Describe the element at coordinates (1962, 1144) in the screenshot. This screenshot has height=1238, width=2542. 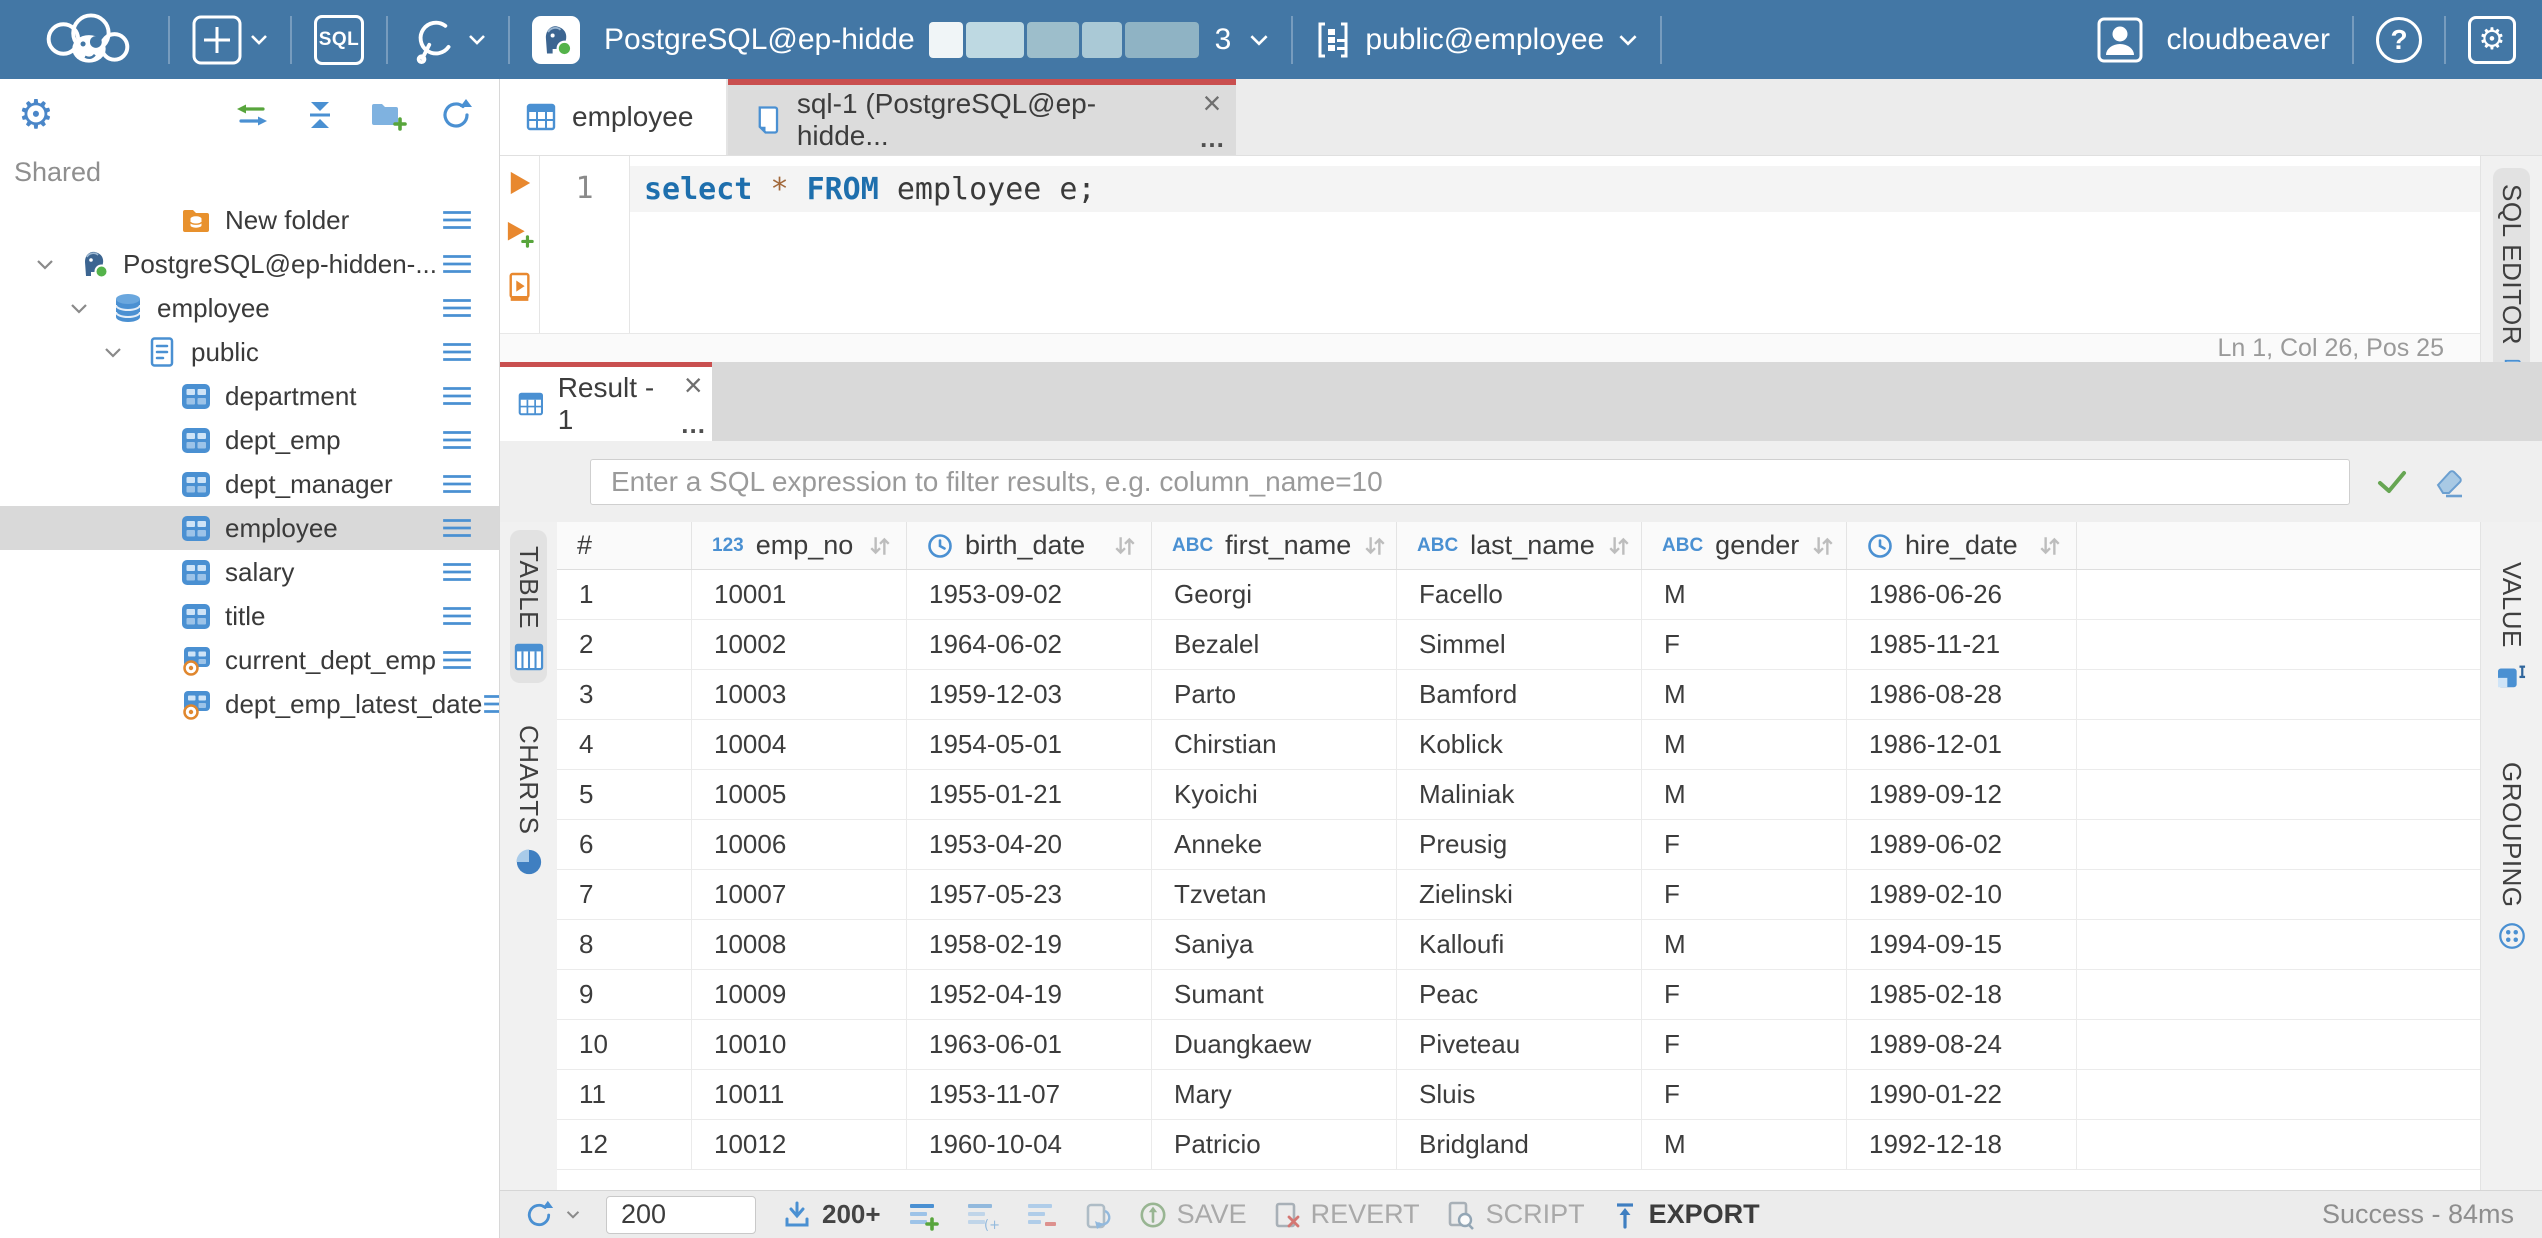
I see `grid-cell: 1992-12-18` at that location.